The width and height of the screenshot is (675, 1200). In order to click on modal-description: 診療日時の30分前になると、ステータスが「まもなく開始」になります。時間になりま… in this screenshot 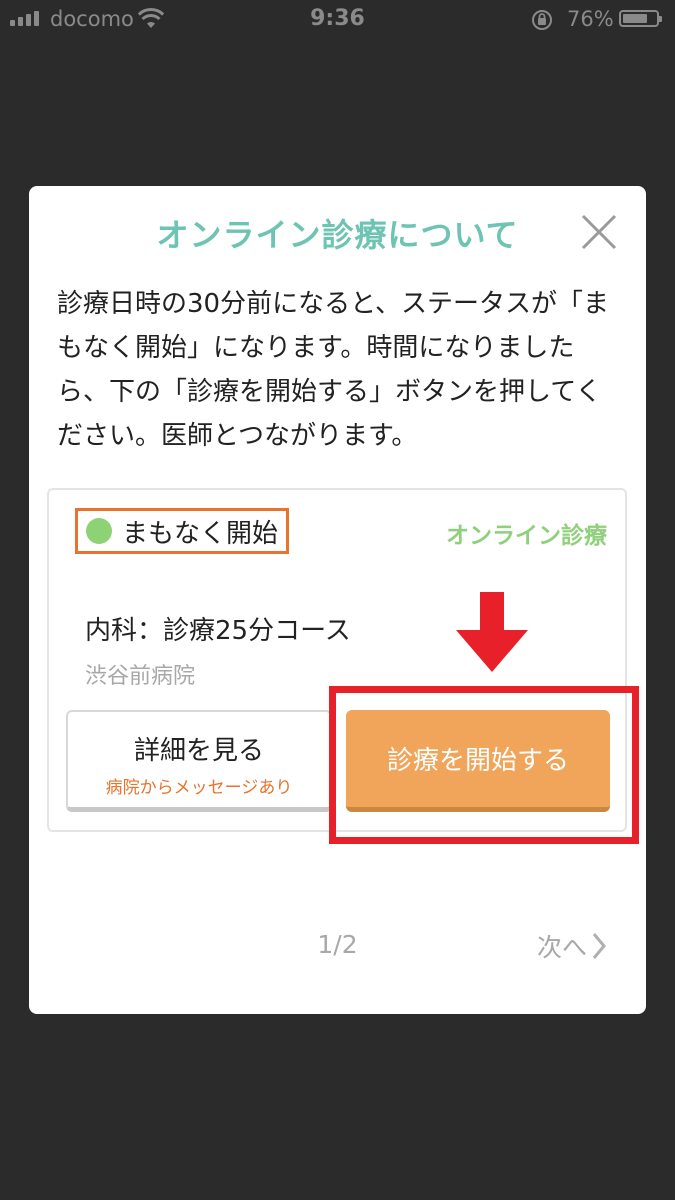, I will do `click(333, 370)`.